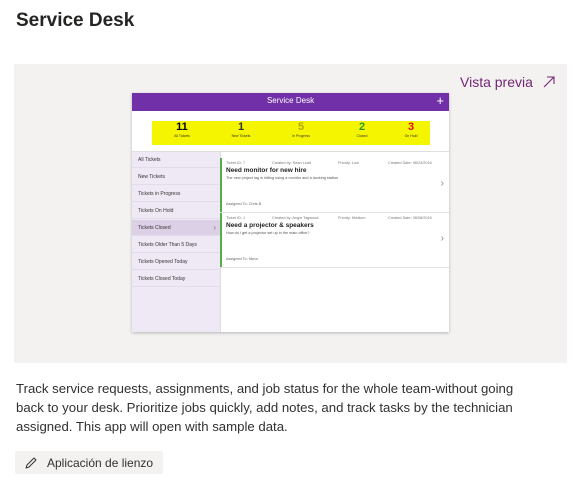 This screenshot has width=573, height=501. Describe the element at coordinates (266, 170) in the screenshot. I see `ticket-title: Need monitor for new hire` at that location.